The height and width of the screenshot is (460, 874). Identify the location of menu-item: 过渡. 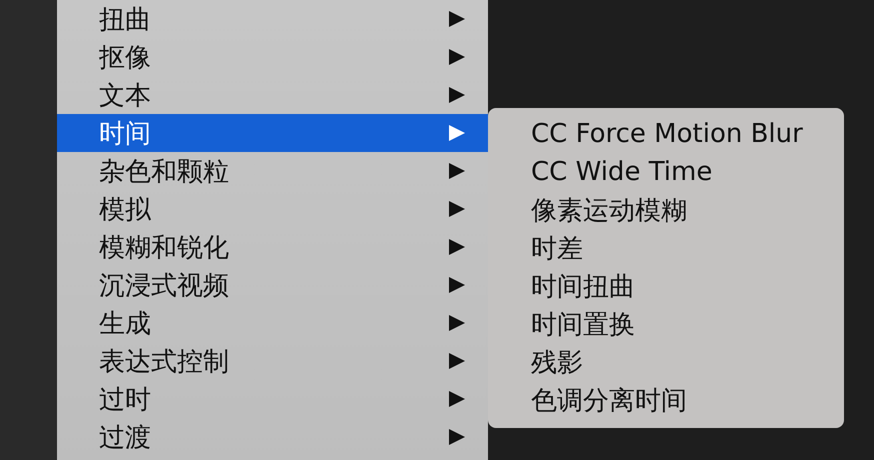
(272, 437).